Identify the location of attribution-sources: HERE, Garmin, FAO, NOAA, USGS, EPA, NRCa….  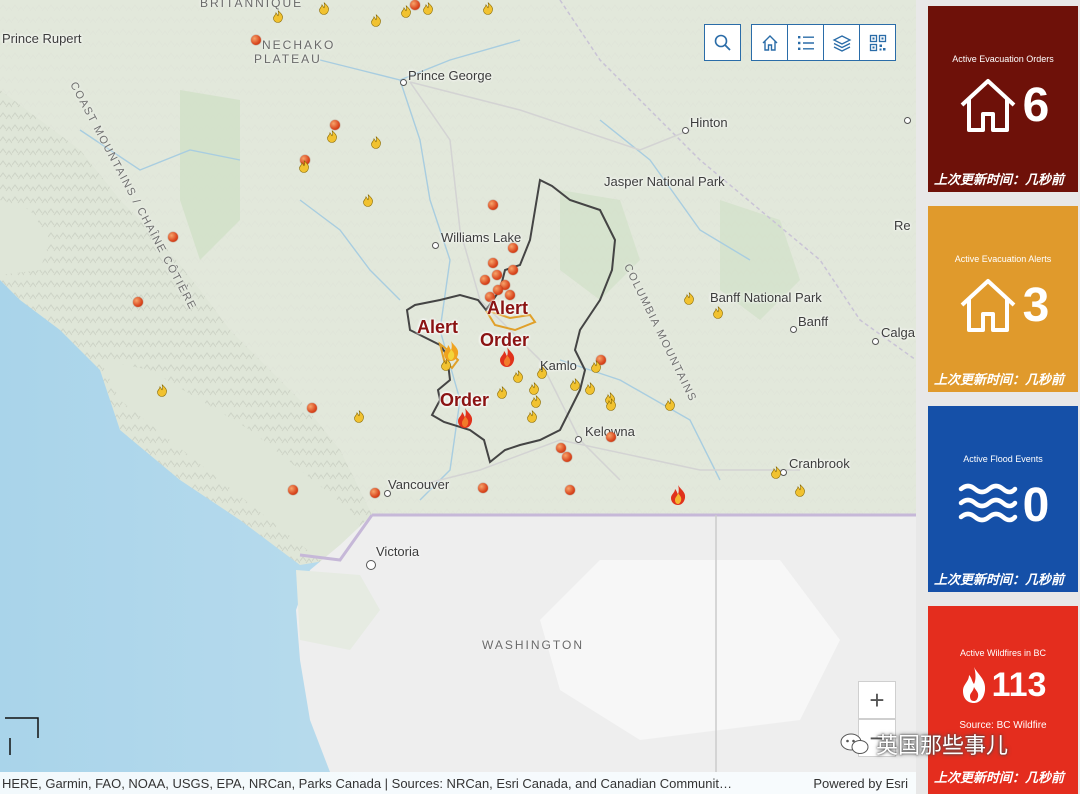
(367, 783).